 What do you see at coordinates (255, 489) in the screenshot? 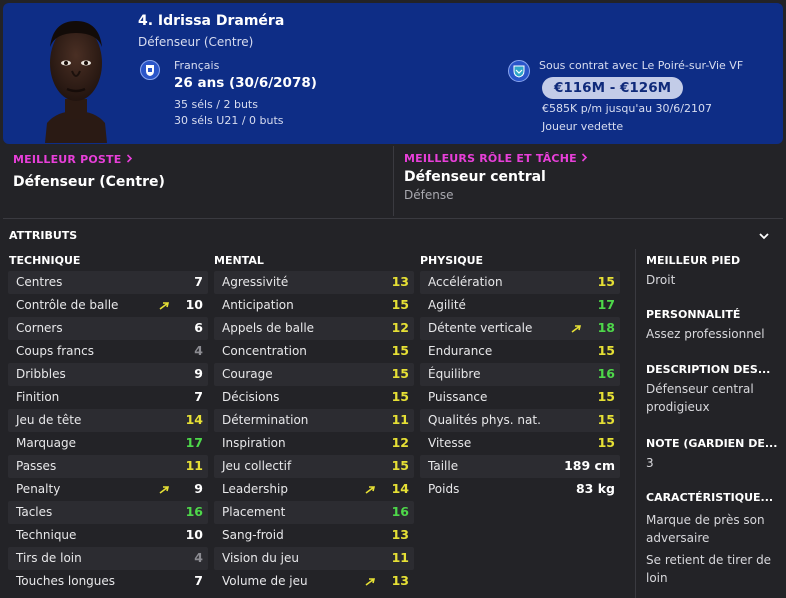
I see `attribute-label: Leadership` at bounding box center [255, 489].